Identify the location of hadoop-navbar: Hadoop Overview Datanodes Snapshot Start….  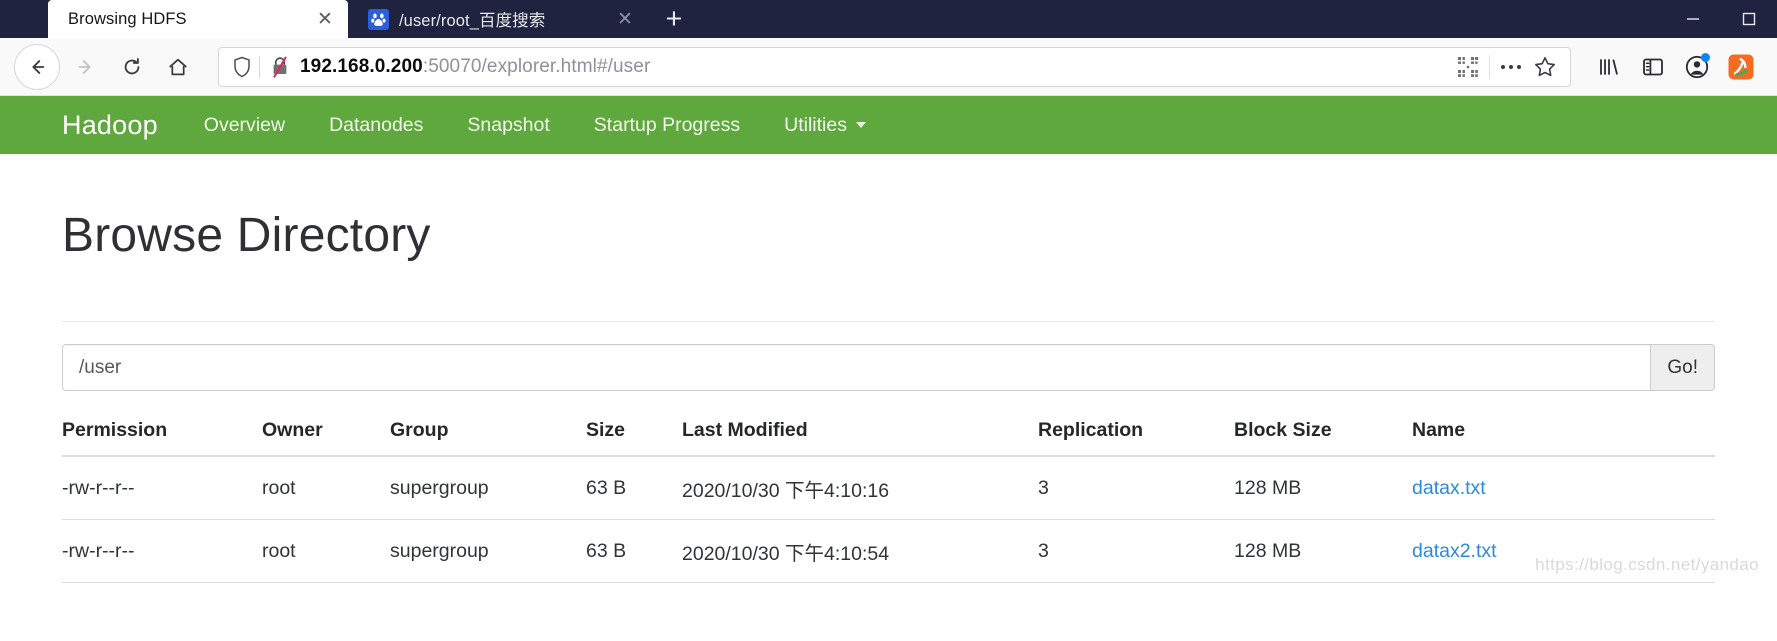
(888, 125).